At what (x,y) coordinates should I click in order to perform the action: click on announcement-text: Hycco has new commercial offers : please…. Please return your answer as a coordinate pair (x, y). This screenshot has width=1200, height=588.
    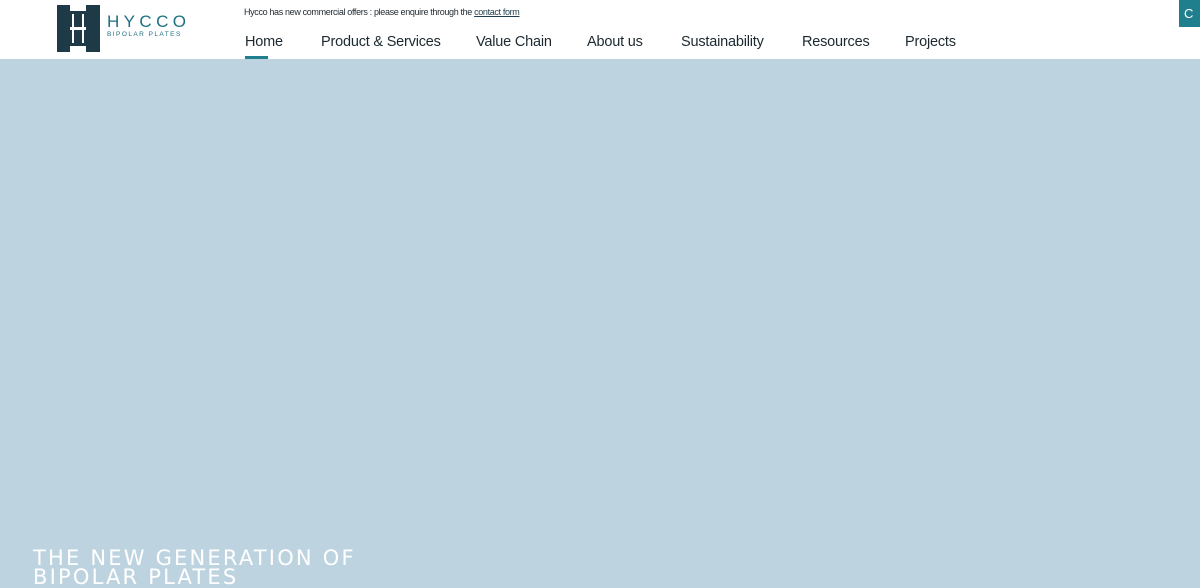
    Looking at the image, I should click on (359, 12).